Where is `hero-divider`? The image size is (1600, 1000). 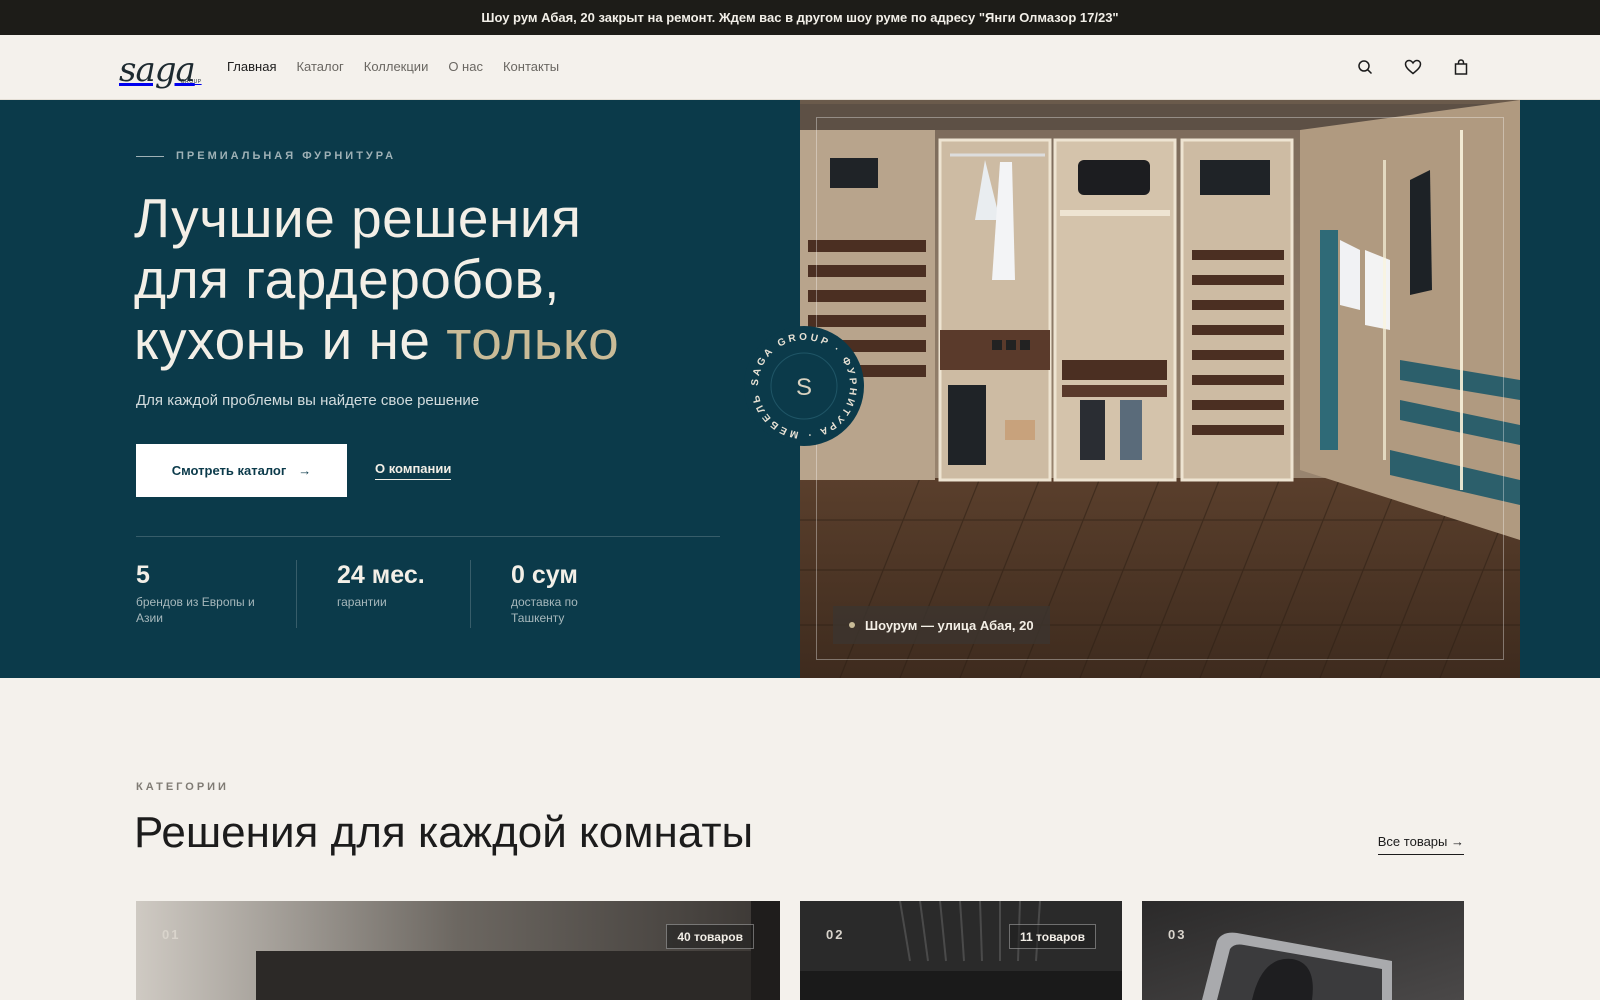
hero-divider is located at coordinates (428, 536).